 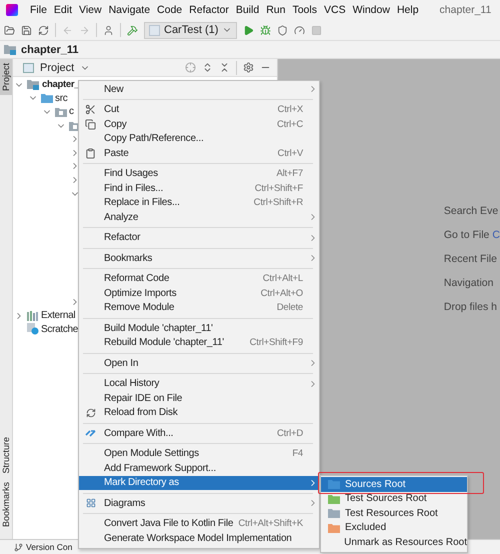 What do you see at coordinates (199, 503) in the screenshot?
I see `context-menu-item: Diagrams` at bounding box center [199, 503].